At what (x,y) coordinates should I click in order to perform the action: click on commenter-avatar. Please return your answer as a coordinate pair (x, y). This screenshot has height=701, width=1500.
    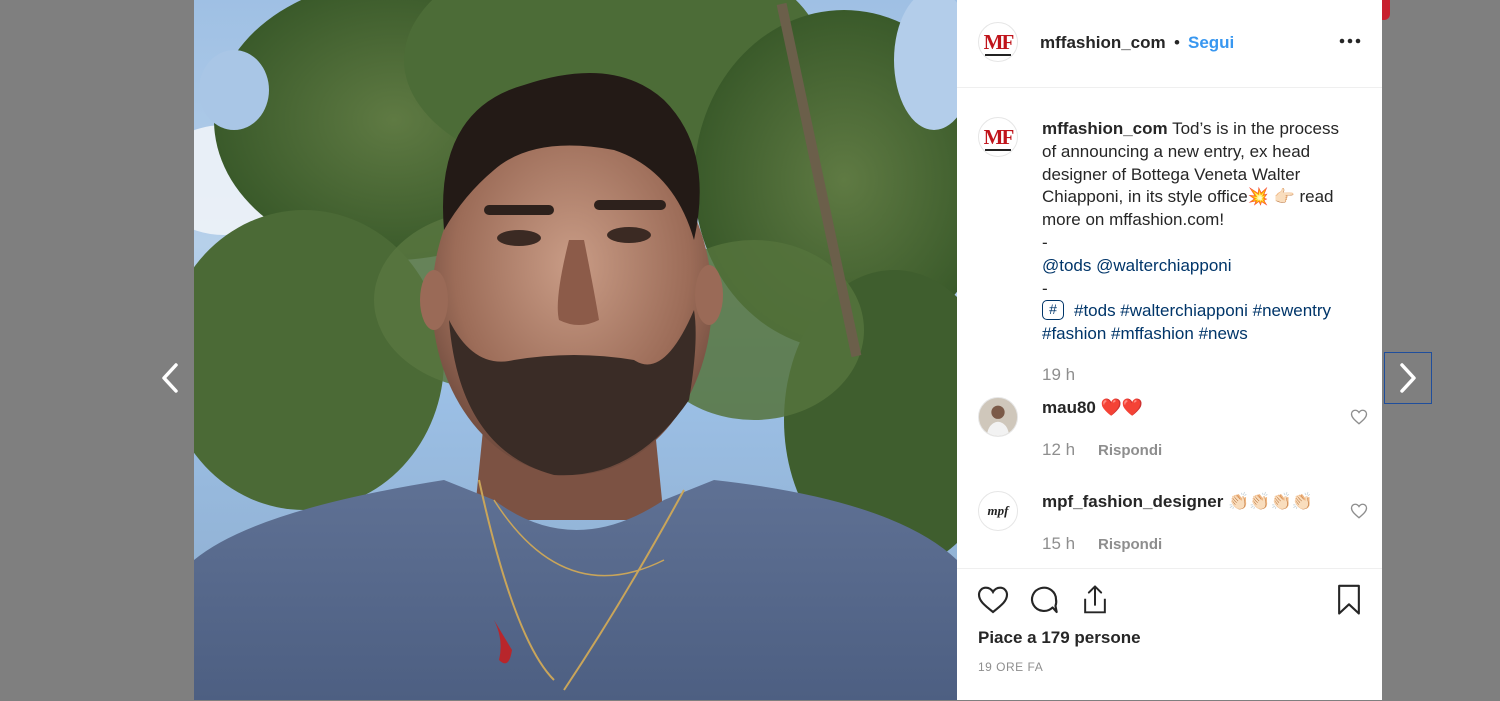
    Looking at the image, I should click on (998, 417).